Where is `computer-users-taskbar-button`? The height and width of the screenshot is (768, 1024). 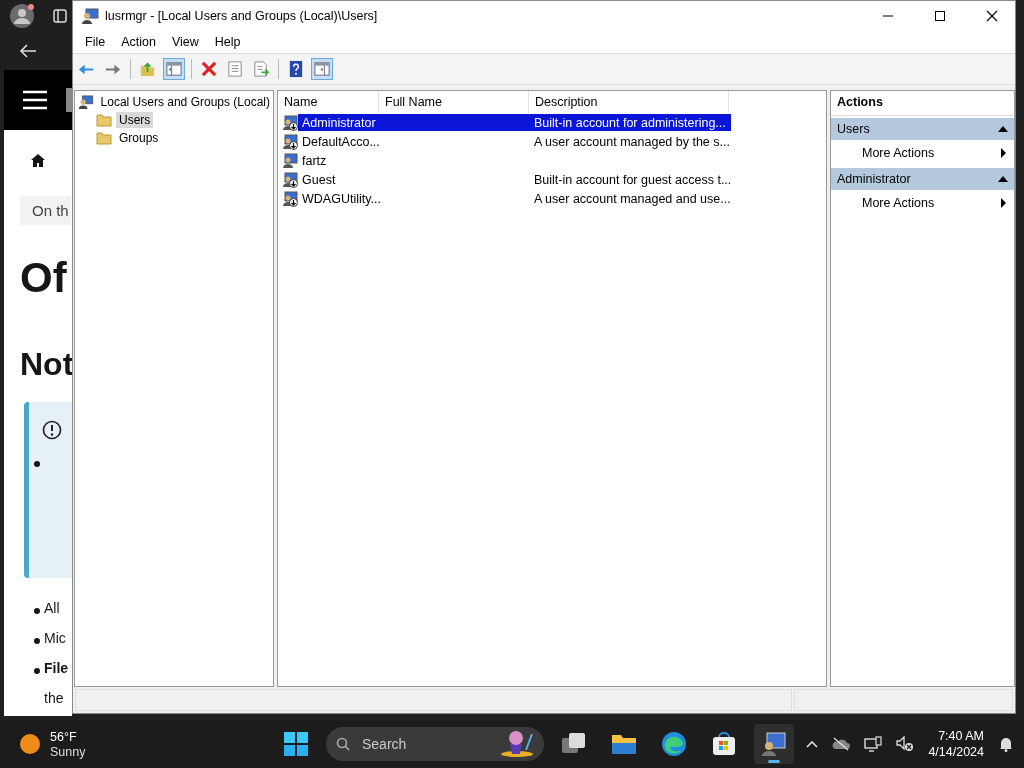
computer-users-taskbar-button is located at coordinates (774, 744).